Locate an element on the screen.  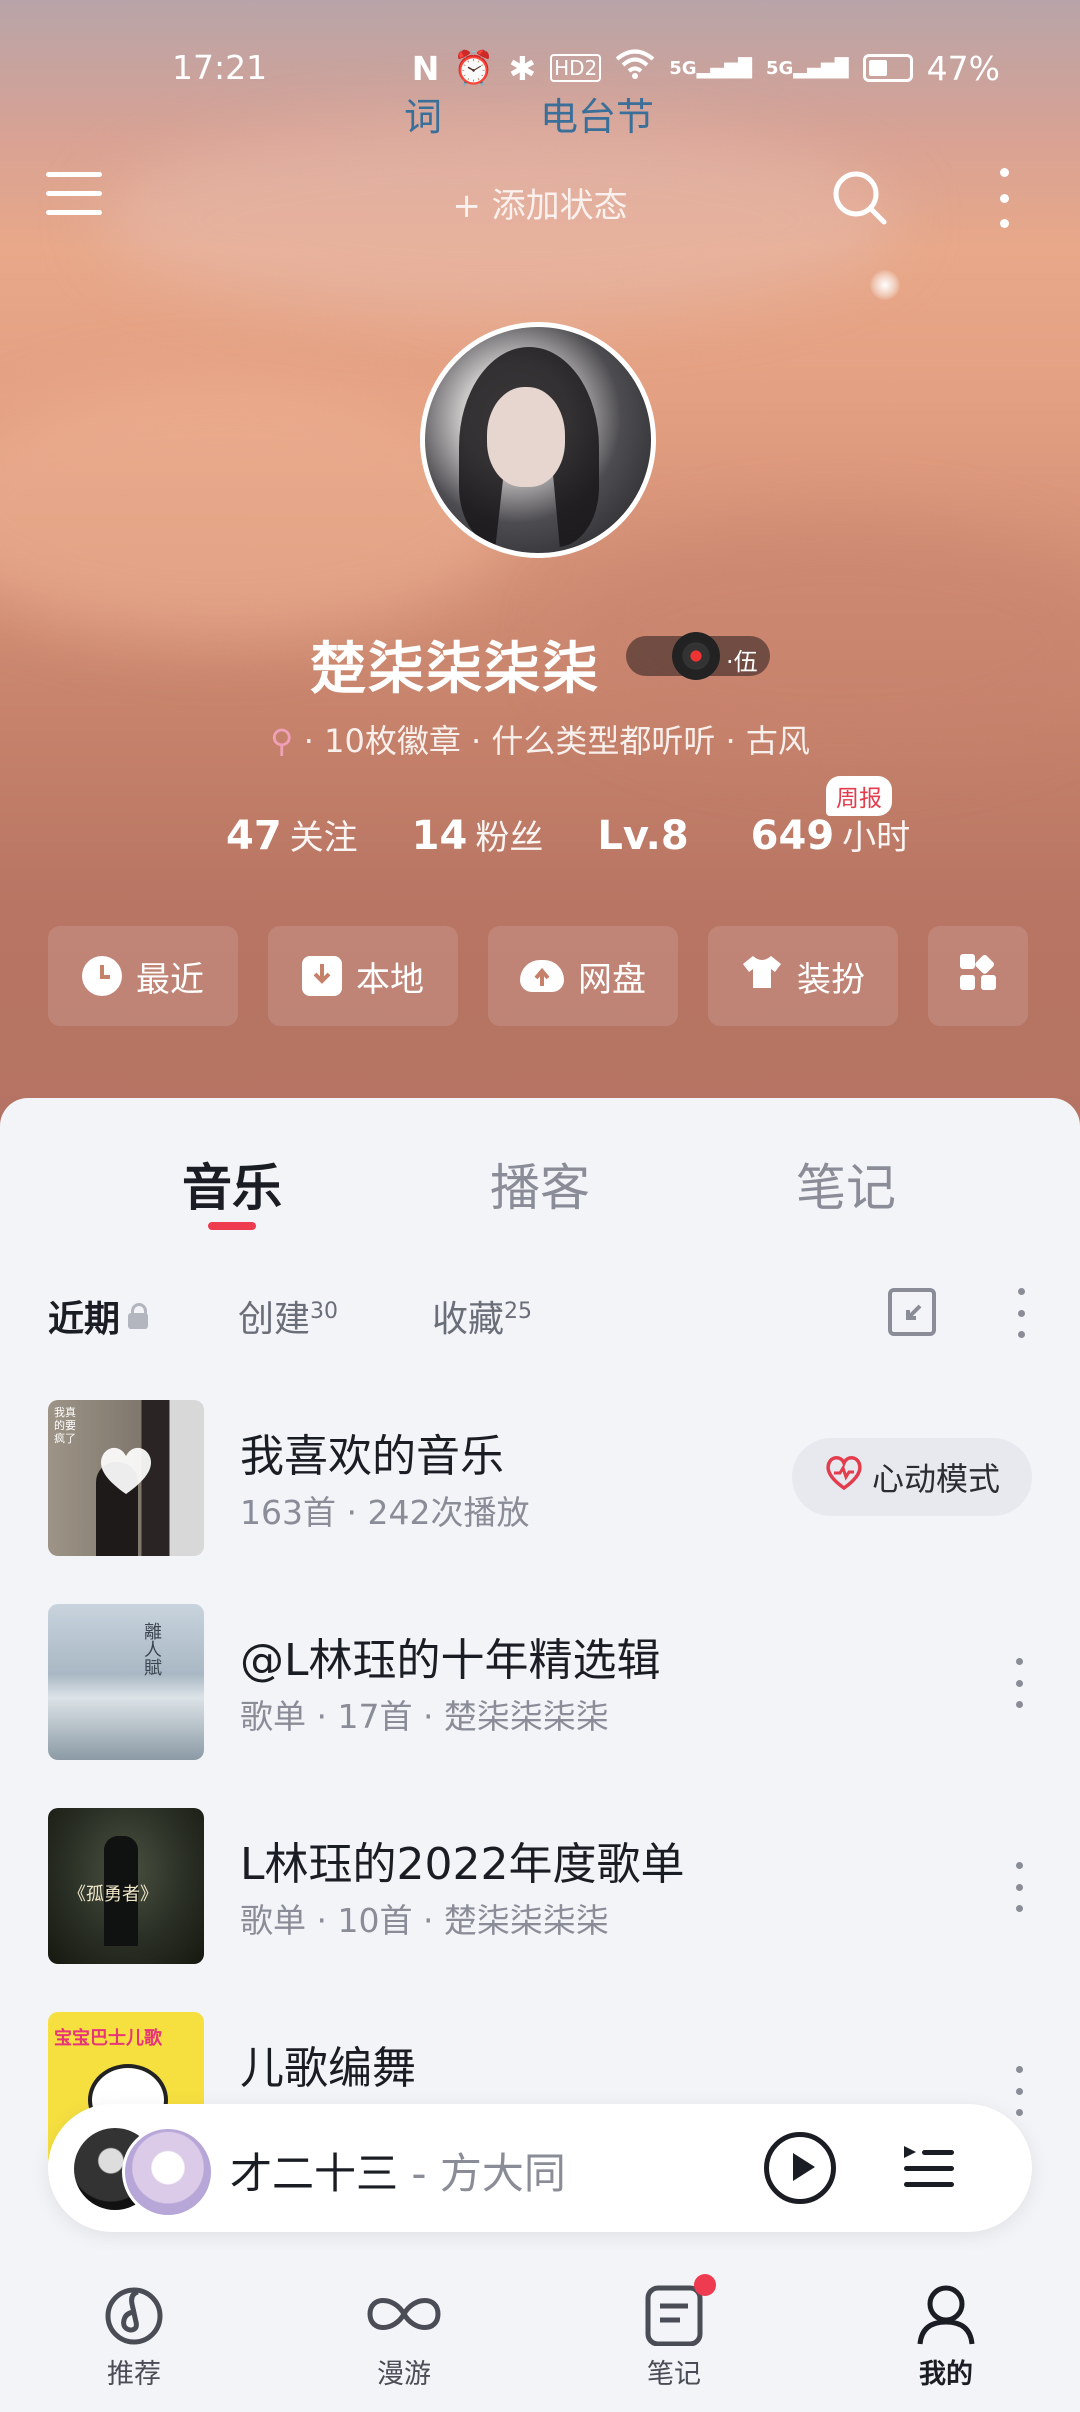
stat-follow: 47 关注 is located at coordinates (292, 834).